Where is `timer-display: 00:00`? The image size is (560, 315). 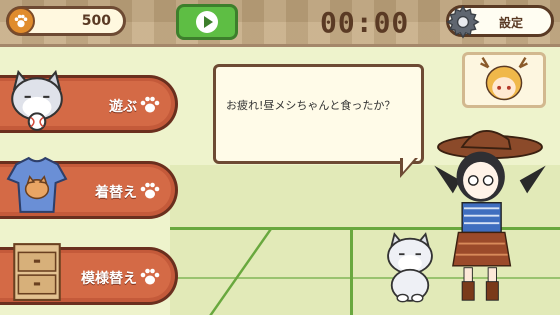 timer-display: 00:00 is located at coordinates (365, 22).